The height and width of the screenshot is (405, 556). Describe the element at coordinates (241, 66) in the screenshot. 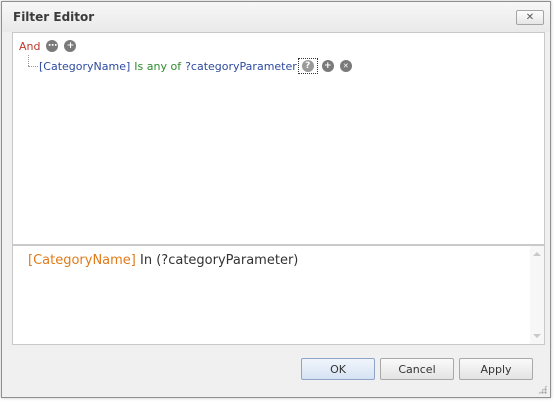

I see `condition-value: ?categoryParameter` at that location.